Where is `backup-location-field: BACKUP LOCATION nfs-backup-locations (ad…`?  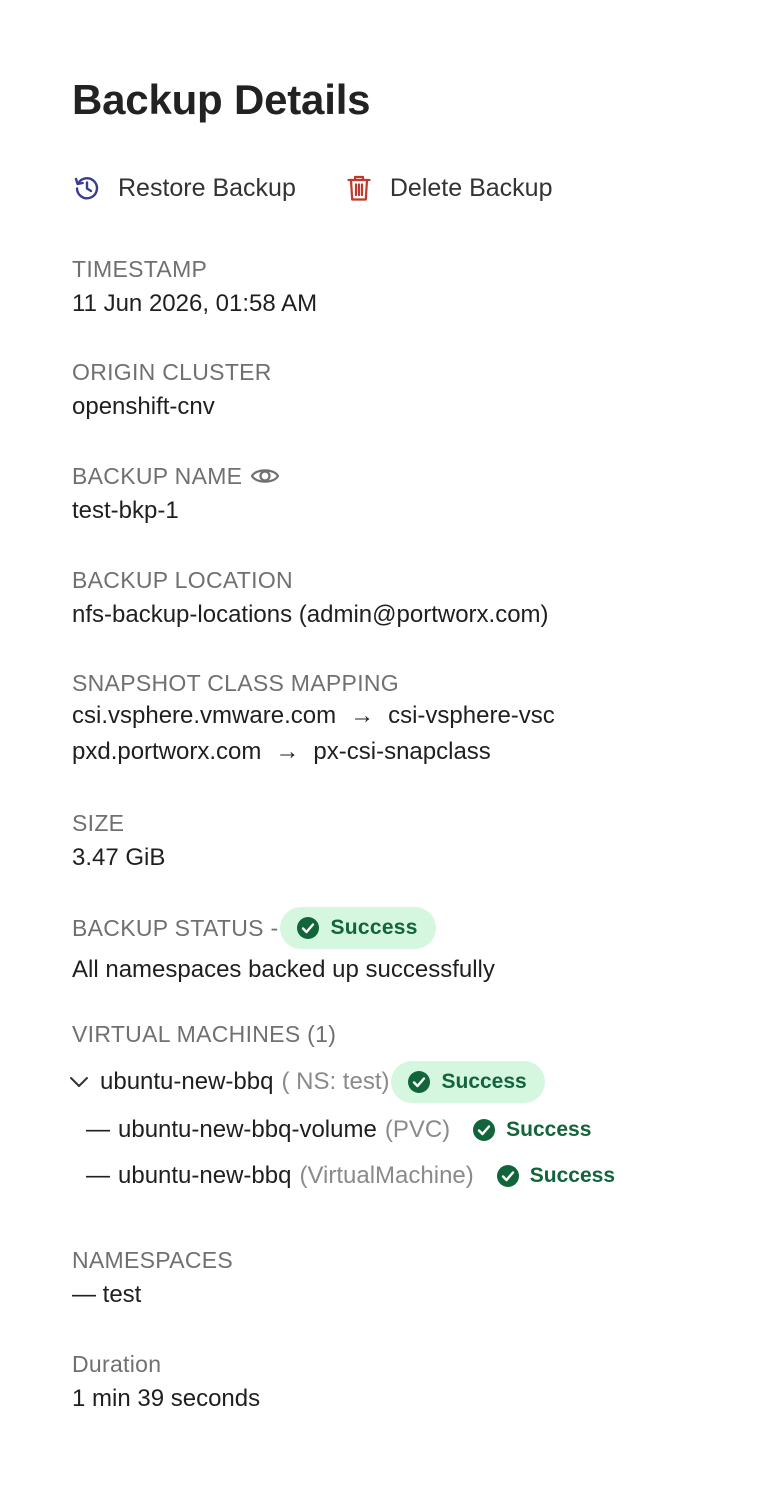
backup-location-field: BACKUP LOCATION nfs-backup-locations (ad… is located at coordinates (310, 599).